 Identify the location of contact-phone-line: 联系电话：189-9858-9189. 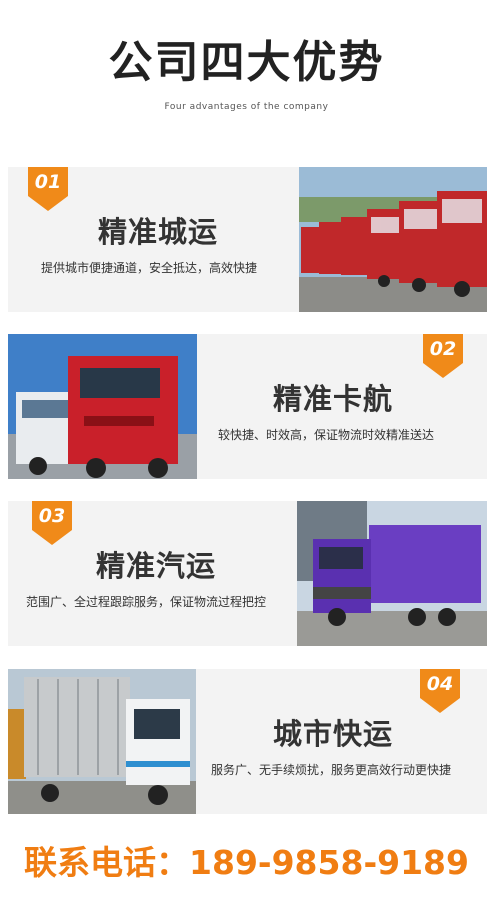
(246, 860).